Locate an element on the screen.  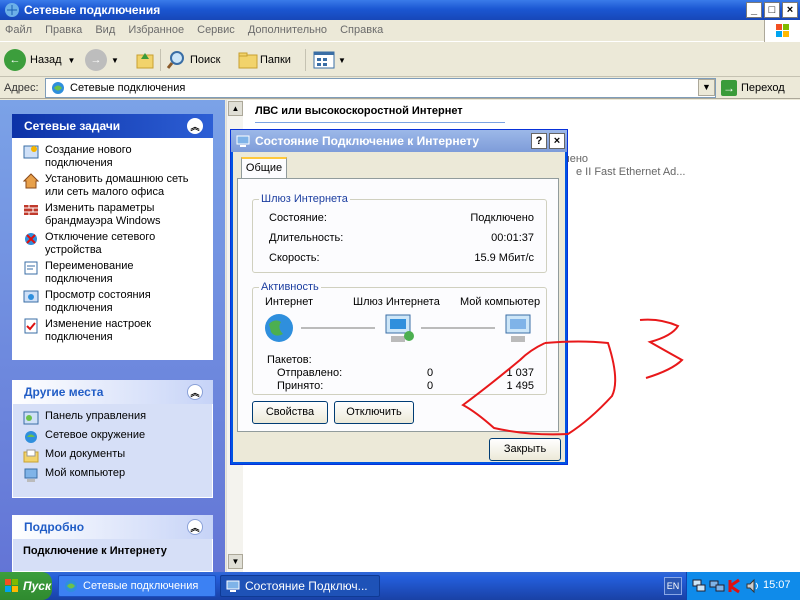
window-titlebar: Сетевые подключения _ □ × is located at coordinates (400, 10).